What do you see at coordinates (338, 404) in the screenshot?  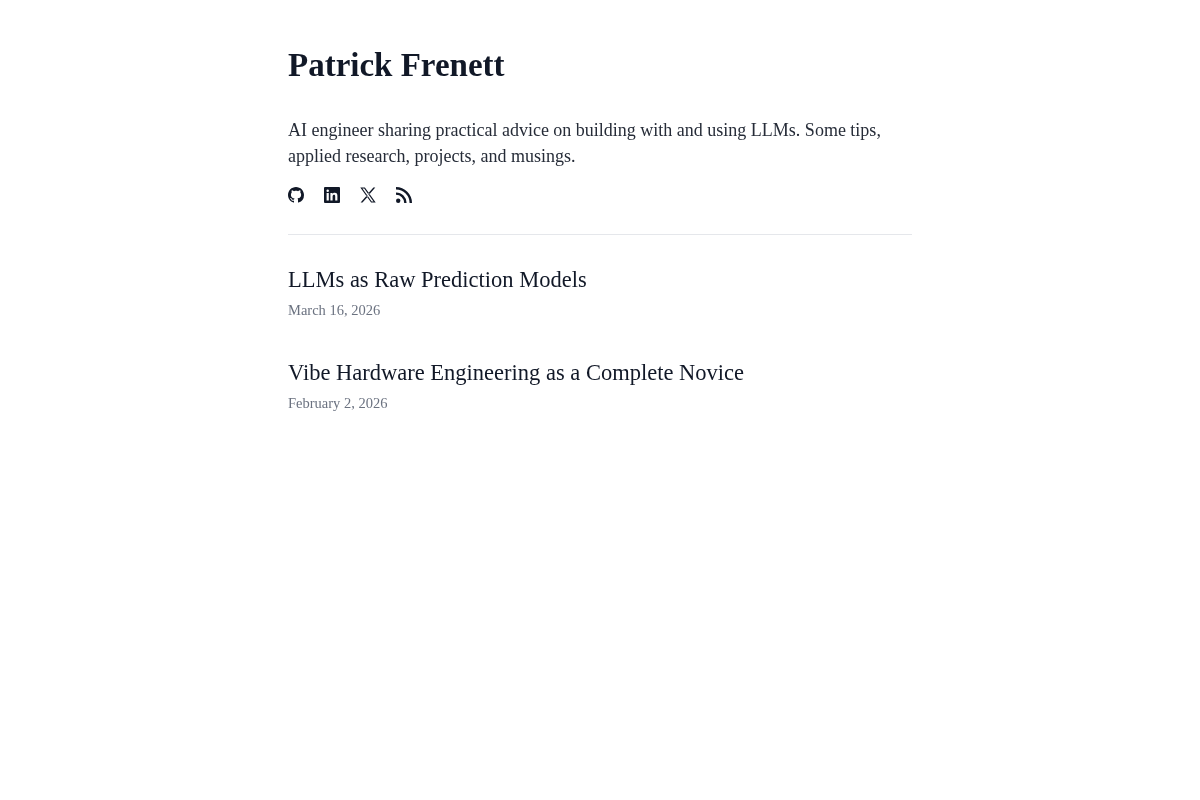 I see `post-date: February 2, 2026` at bounding box center [338, 404].